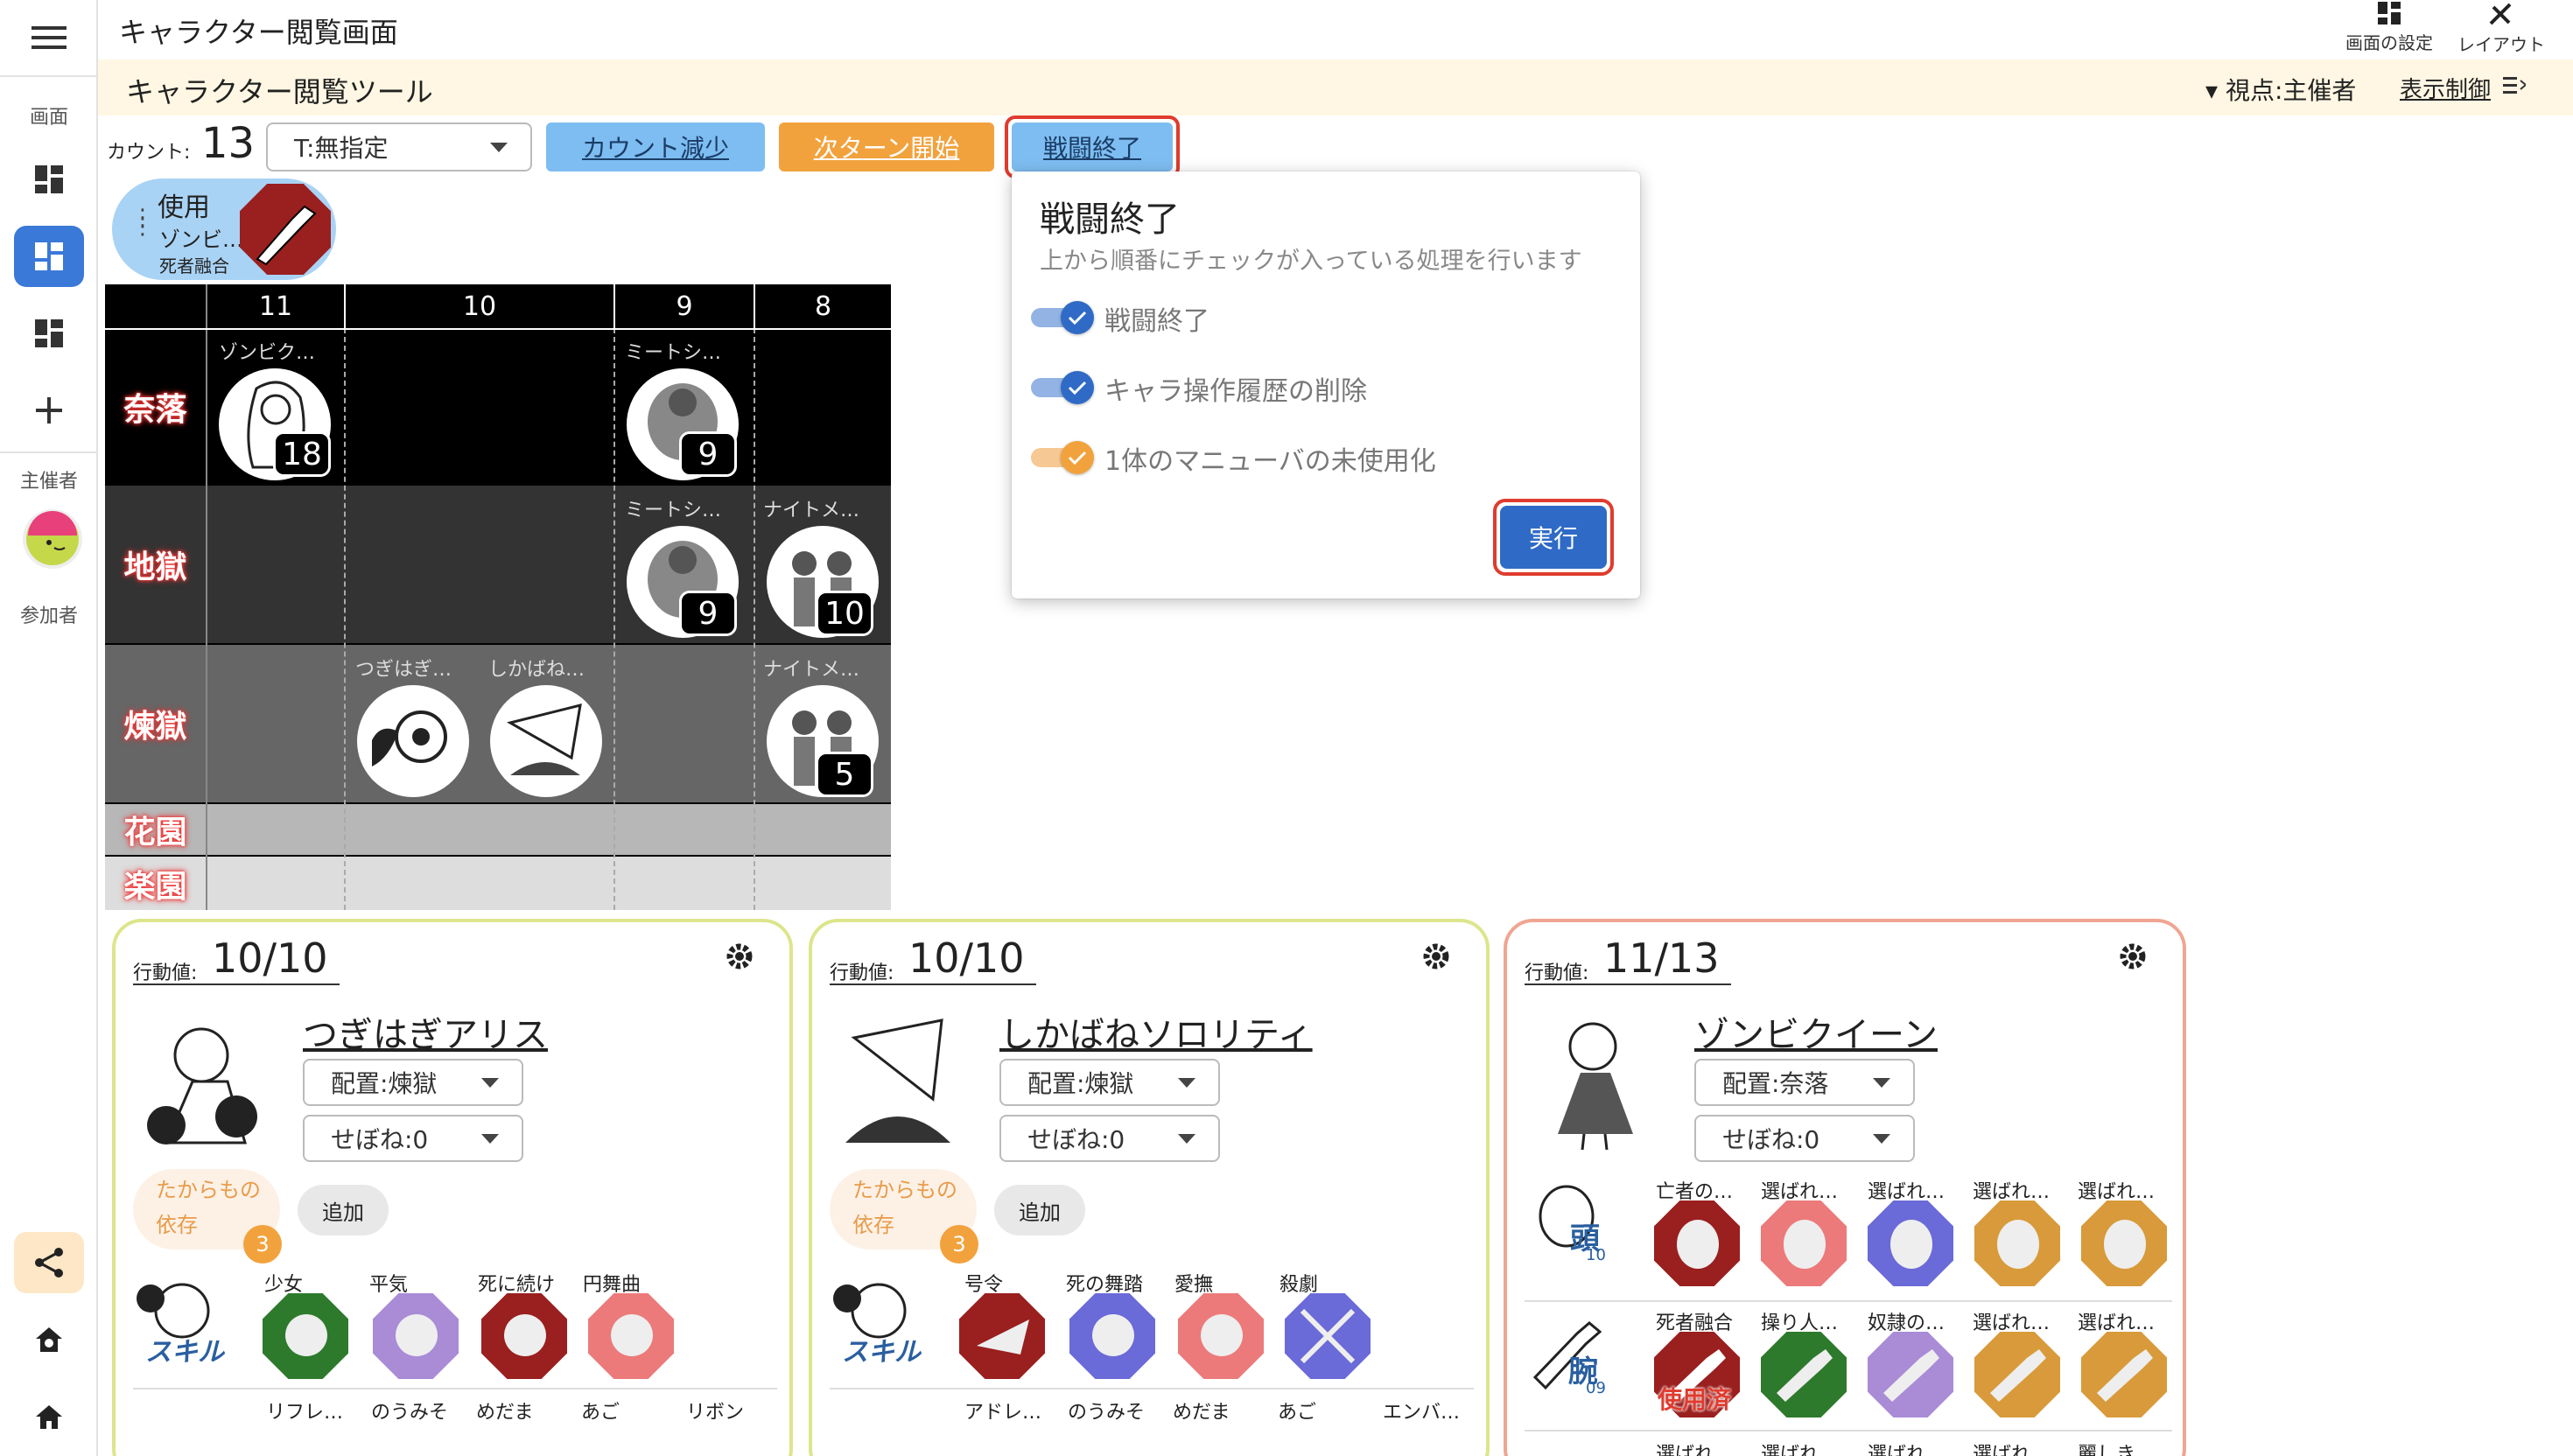 The image size is (2573, 1456). What do you see at coordinates (49, 1416) in the screenshot?
I see `home-icon` at bounding box center [49, 1416].